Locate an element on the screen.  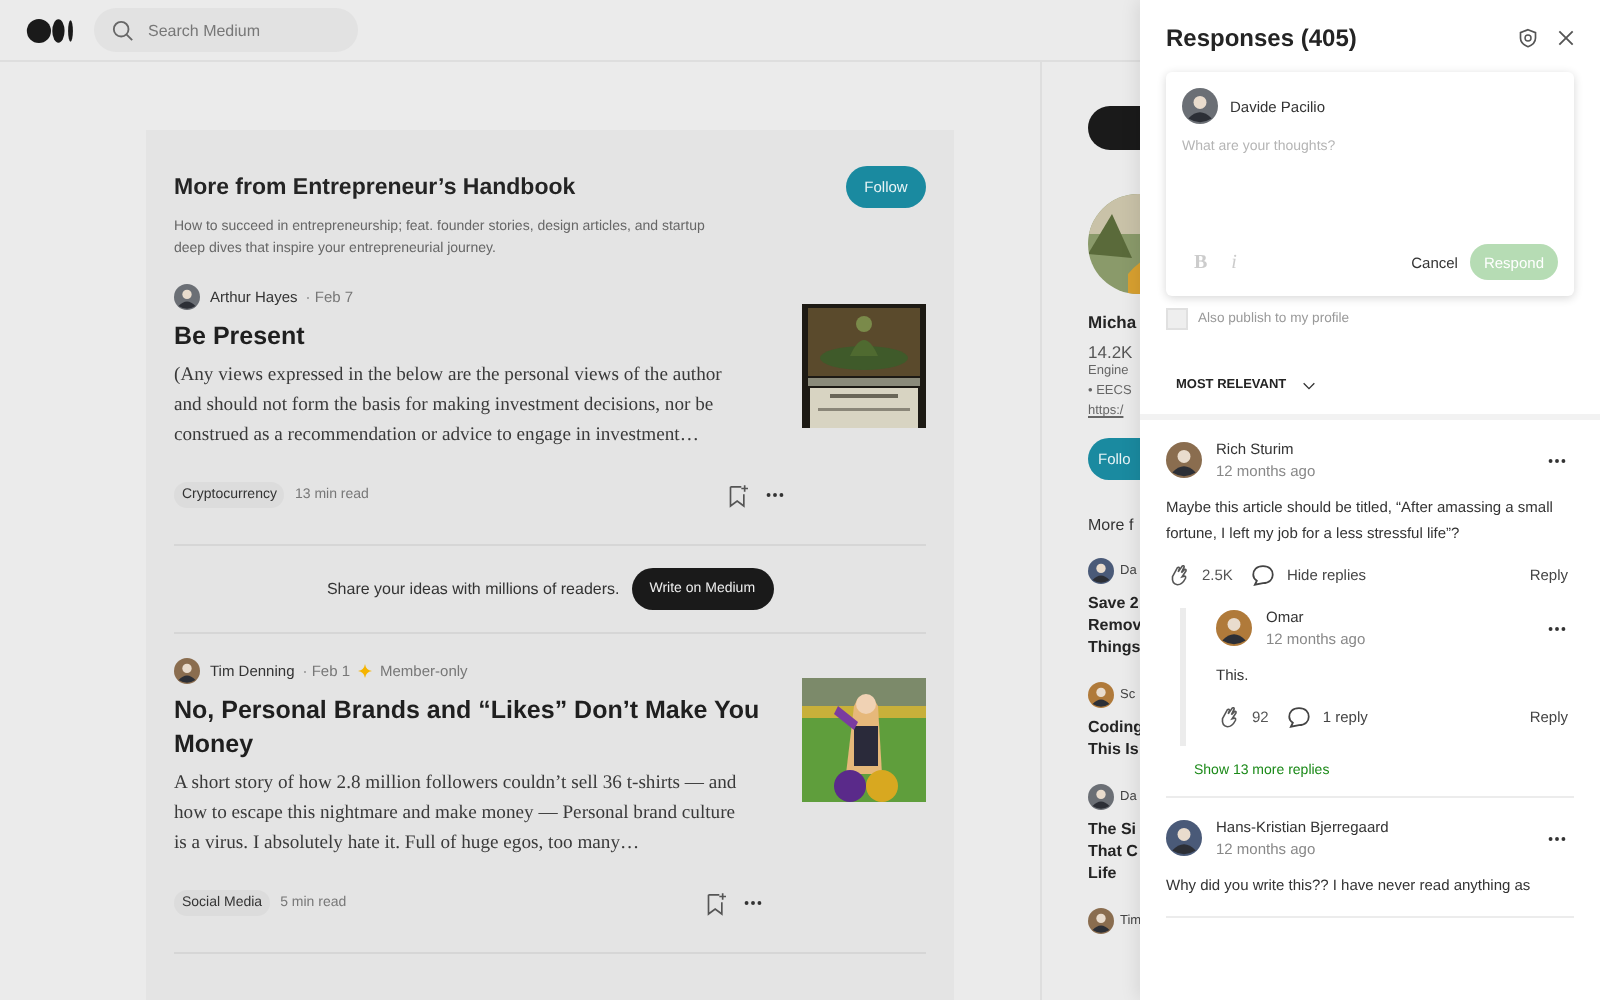
follower-count: 14.2K is located at coordinates (1110, 352).